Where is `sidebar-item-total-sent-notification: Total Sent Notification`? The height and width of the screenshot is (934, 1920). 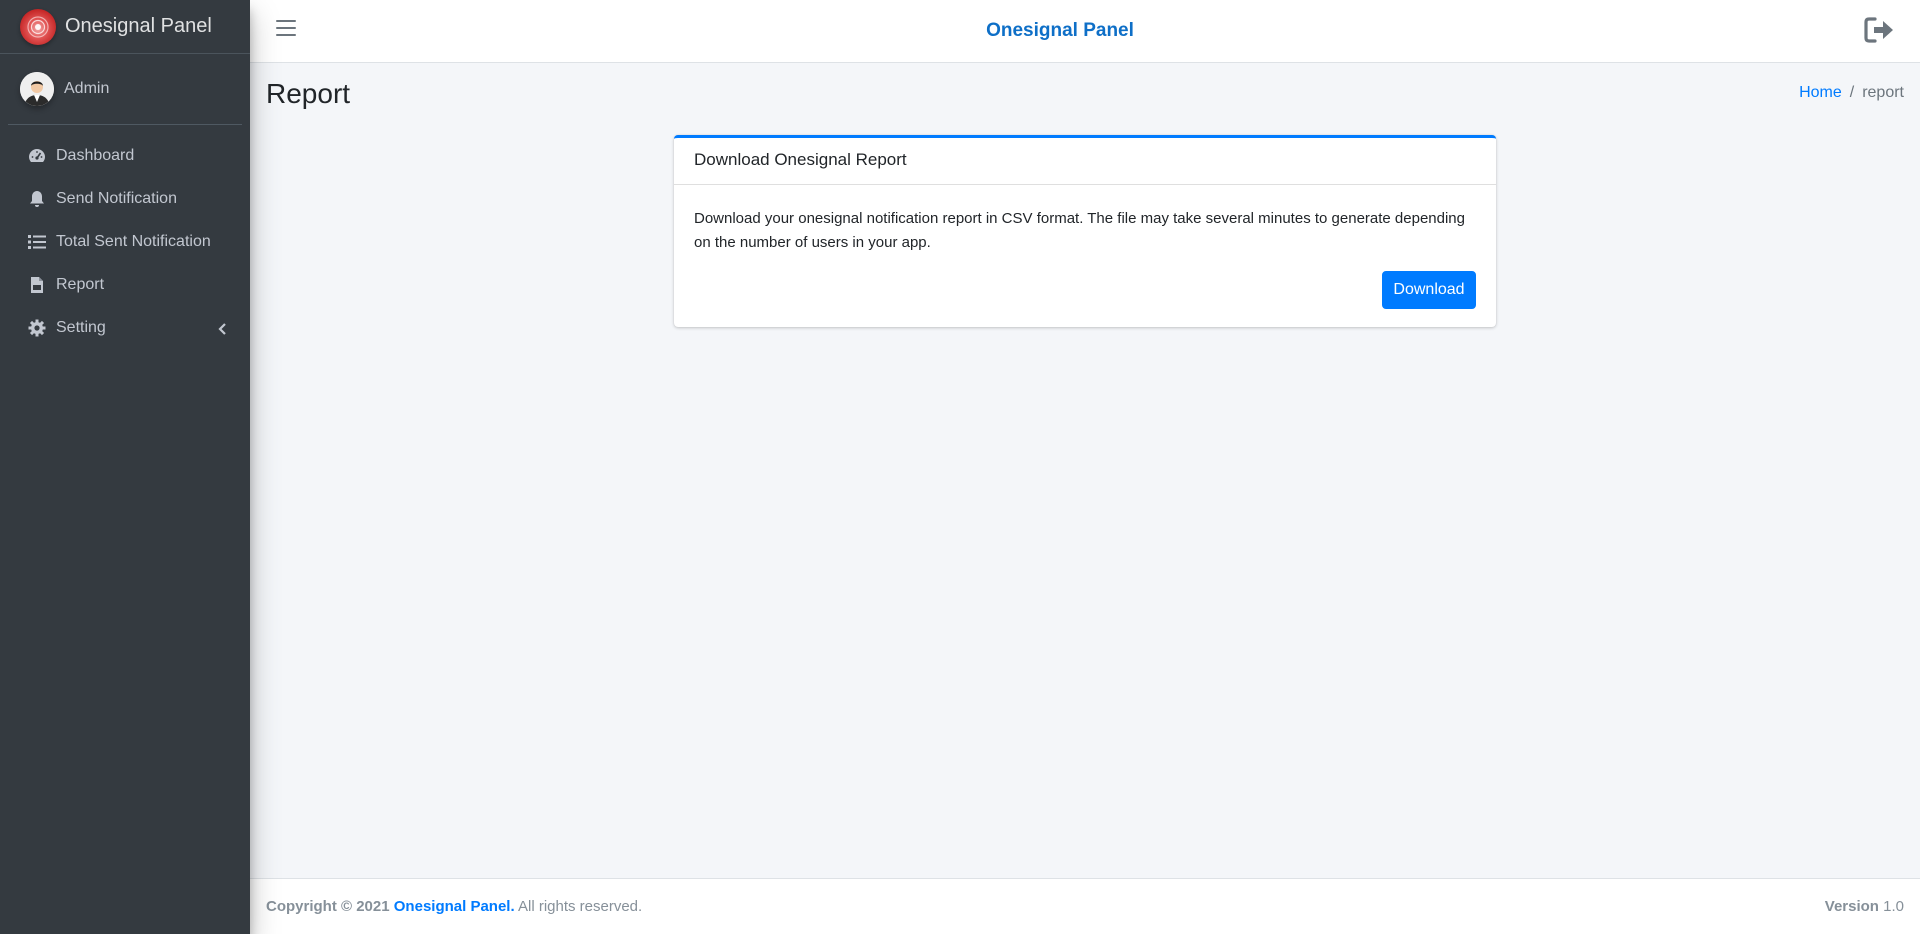
sidebar-item-total-sent-notification: Total Sent Notification is located at coordinates (125, 241).